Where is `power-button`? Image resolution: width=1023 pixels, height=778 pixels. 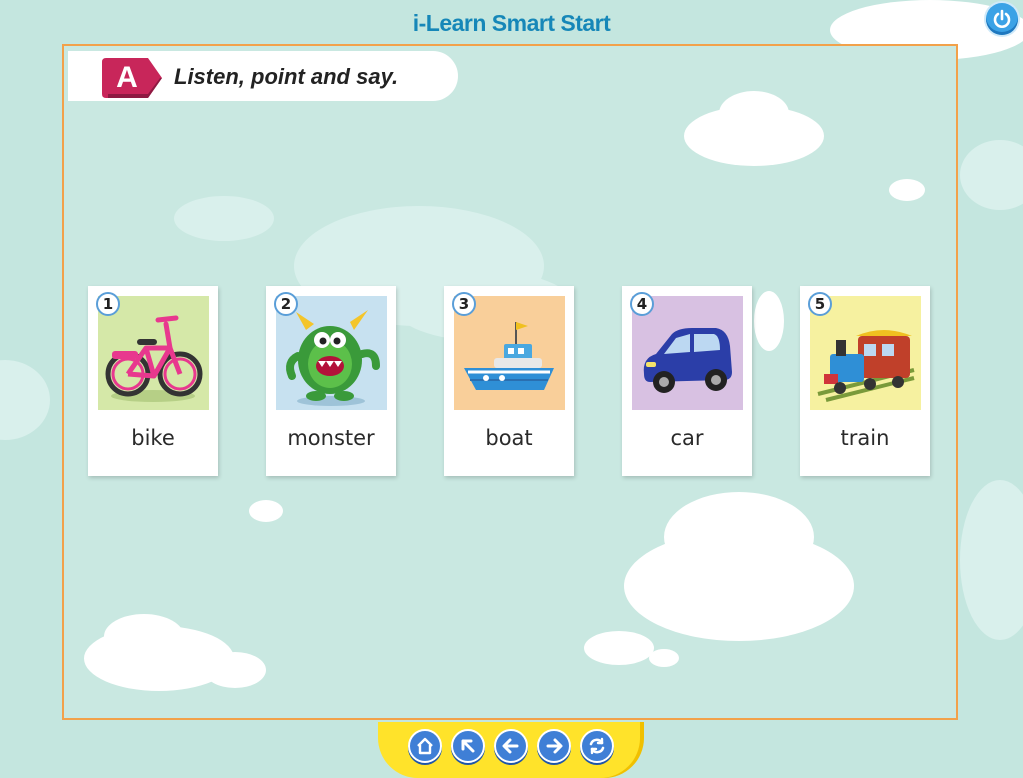
power-button is located at coordinates (1002, 19).